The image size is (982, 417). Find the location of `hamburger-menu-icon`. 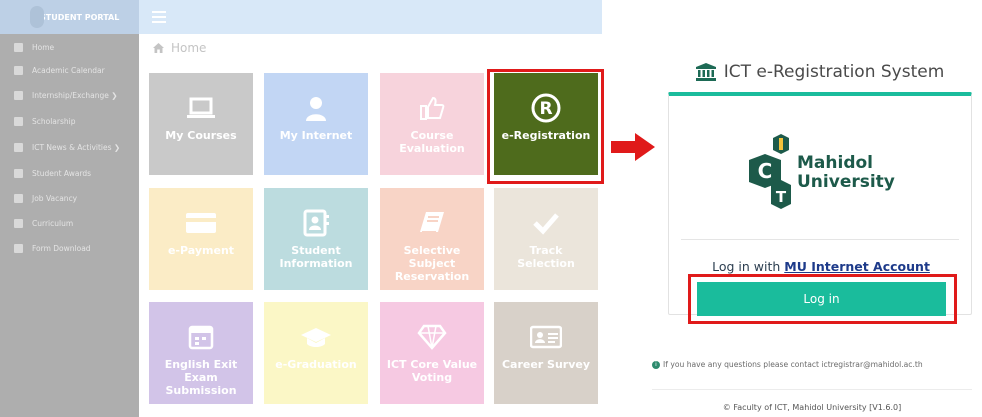

hamburger-menu-icon is located at coordinates (159, 17).